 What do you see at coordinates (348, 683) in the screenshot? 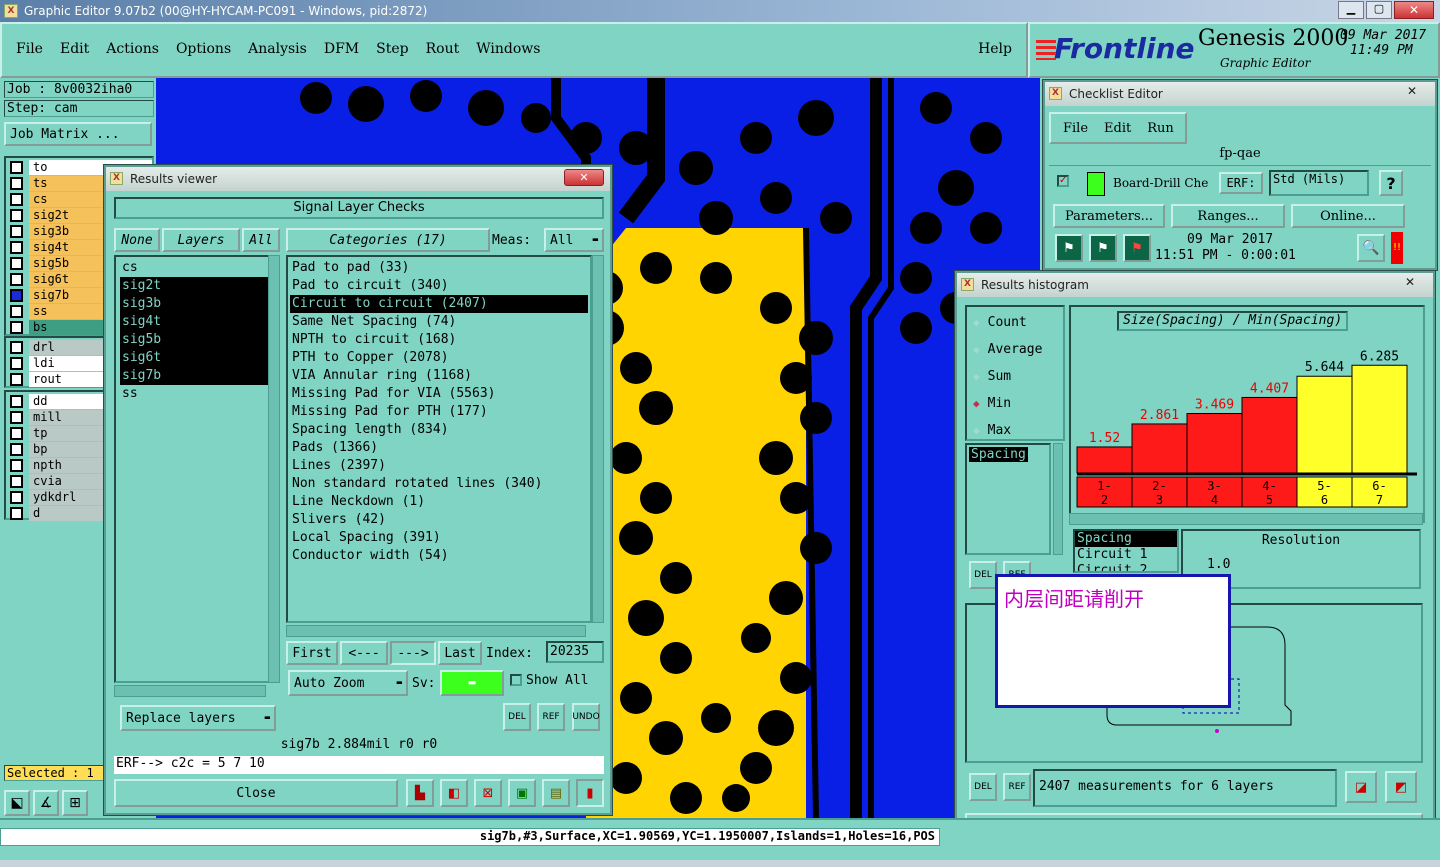
I see `auto-zoom-dropdown: Auto Zoom ▬` at bounding box center [348, 683].